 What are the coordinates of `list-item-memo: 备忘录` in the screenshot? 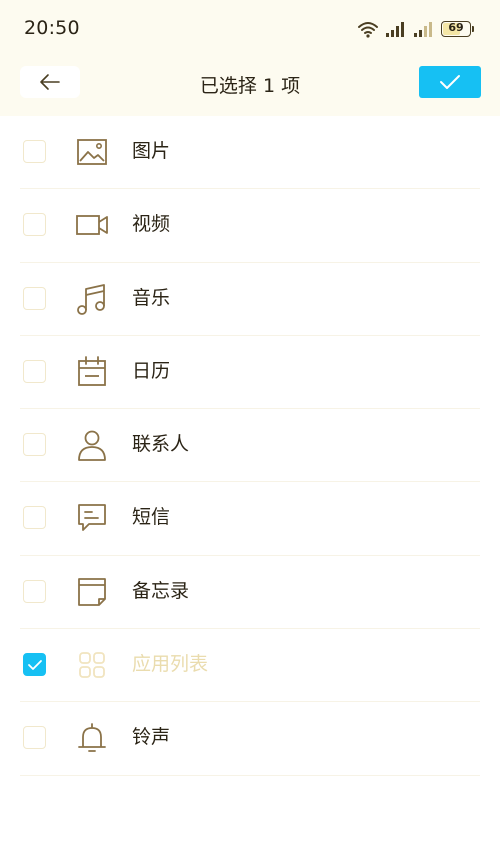 It's located at (250, 593).